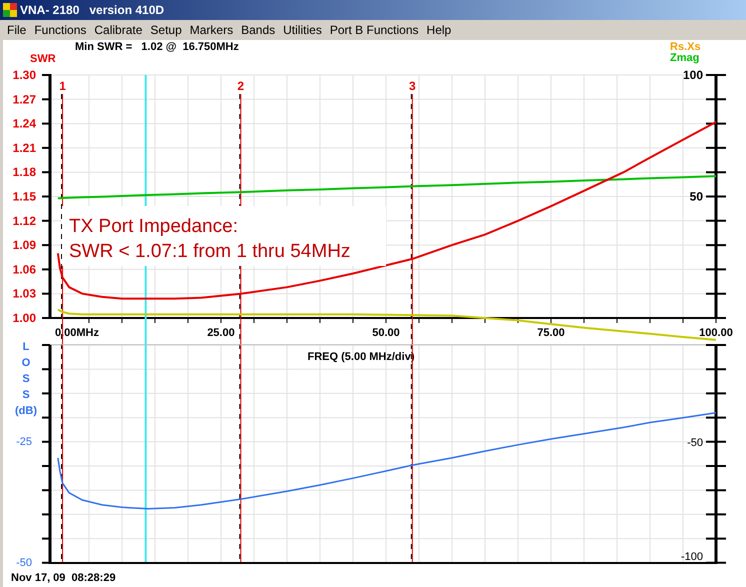 The height and width of the screenshot is (587, 746). What do you see at coordinates (716, 333) in the screenshot?
I see `x-tick-label: 100.00` at bounding box center [716, 333].